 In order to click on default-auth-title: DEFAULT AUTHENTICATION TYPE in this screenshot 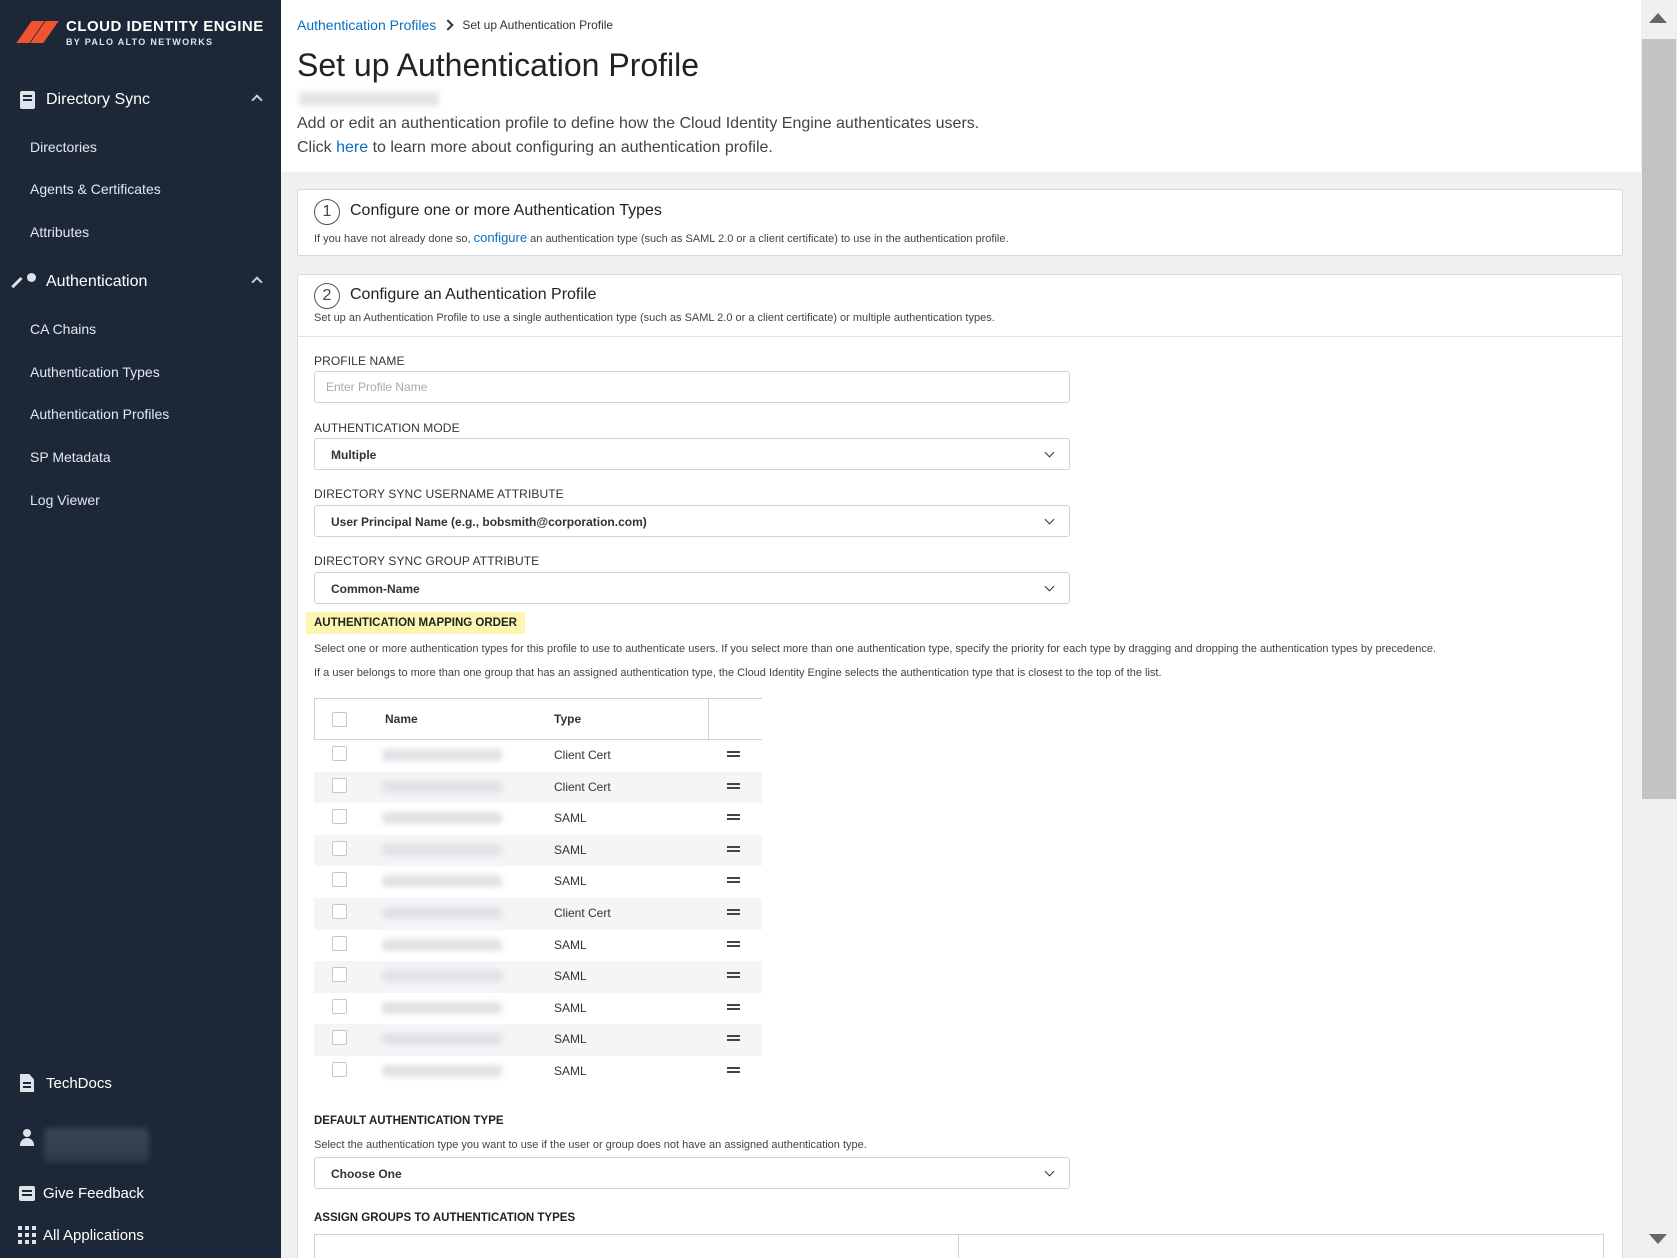, I will do `click(409, 1121)`.